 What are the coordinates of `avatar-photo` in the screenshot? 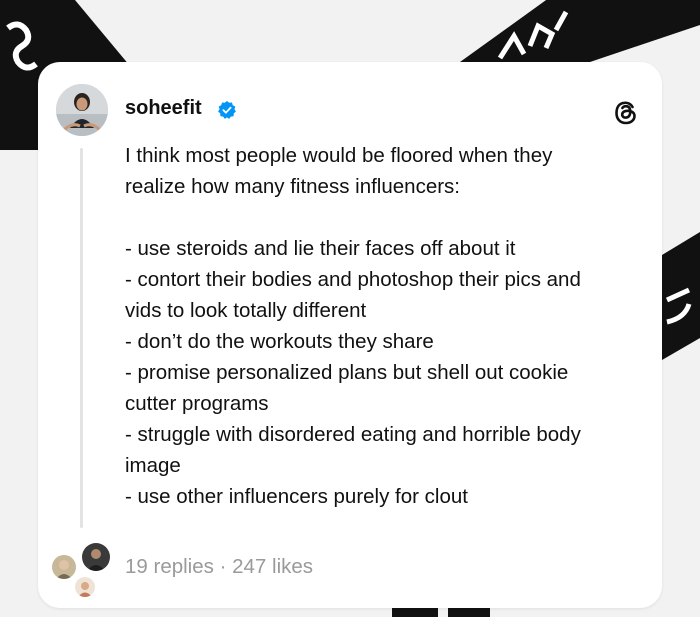 It's located at (82, 110).